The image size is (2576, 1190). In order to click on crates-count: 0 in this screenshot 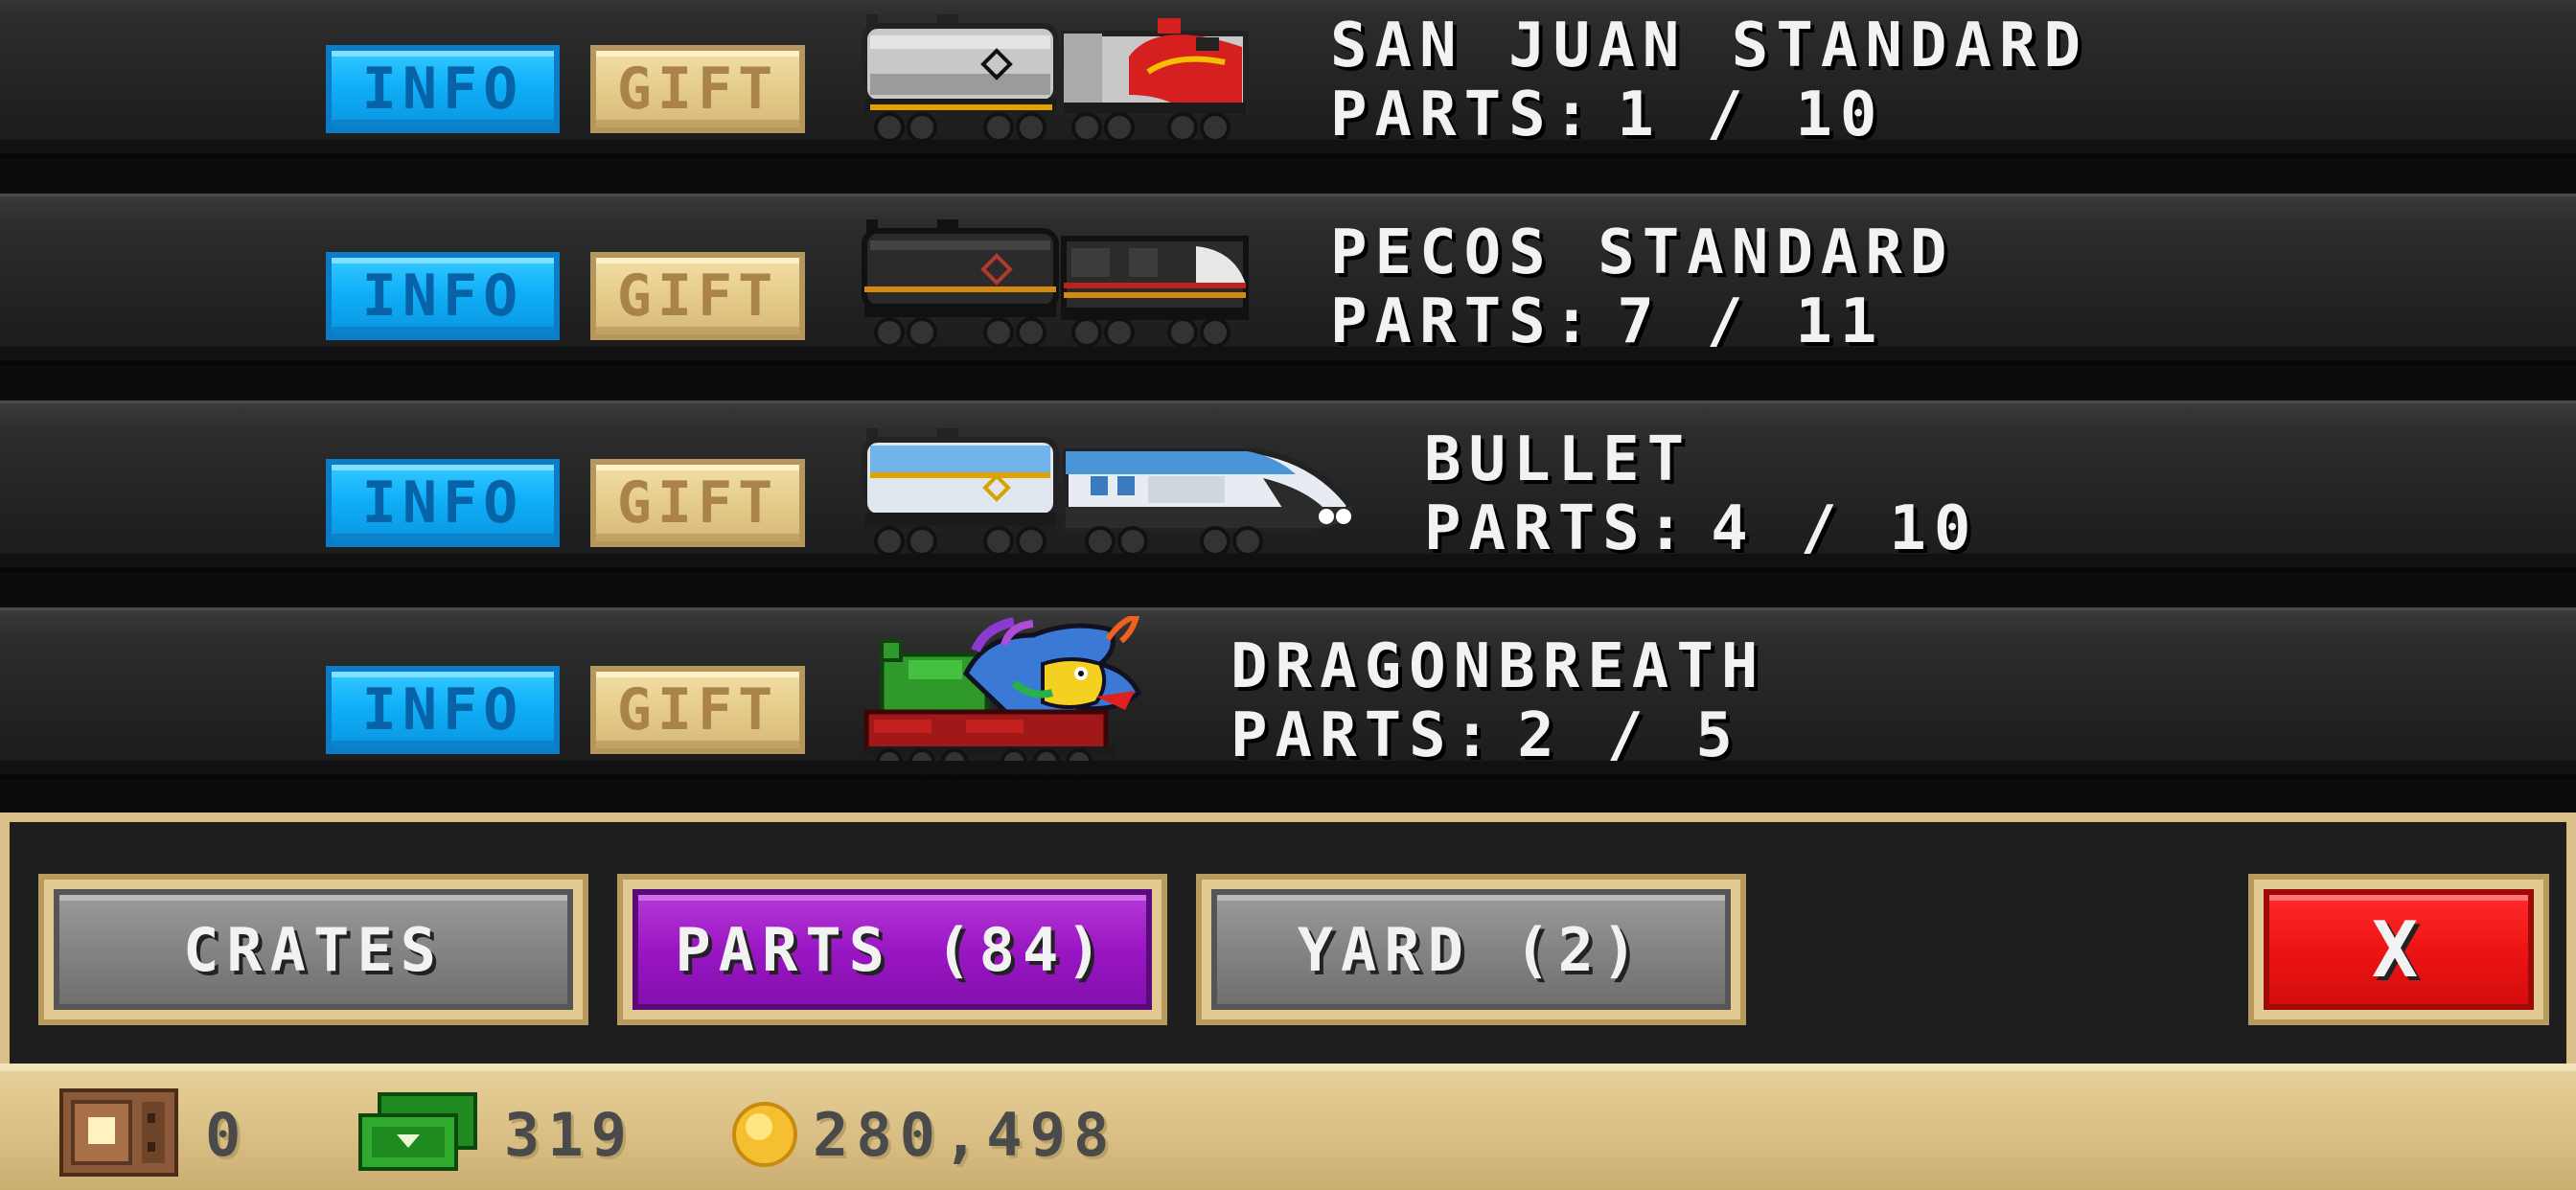, I will do `click(227, 1135)`.